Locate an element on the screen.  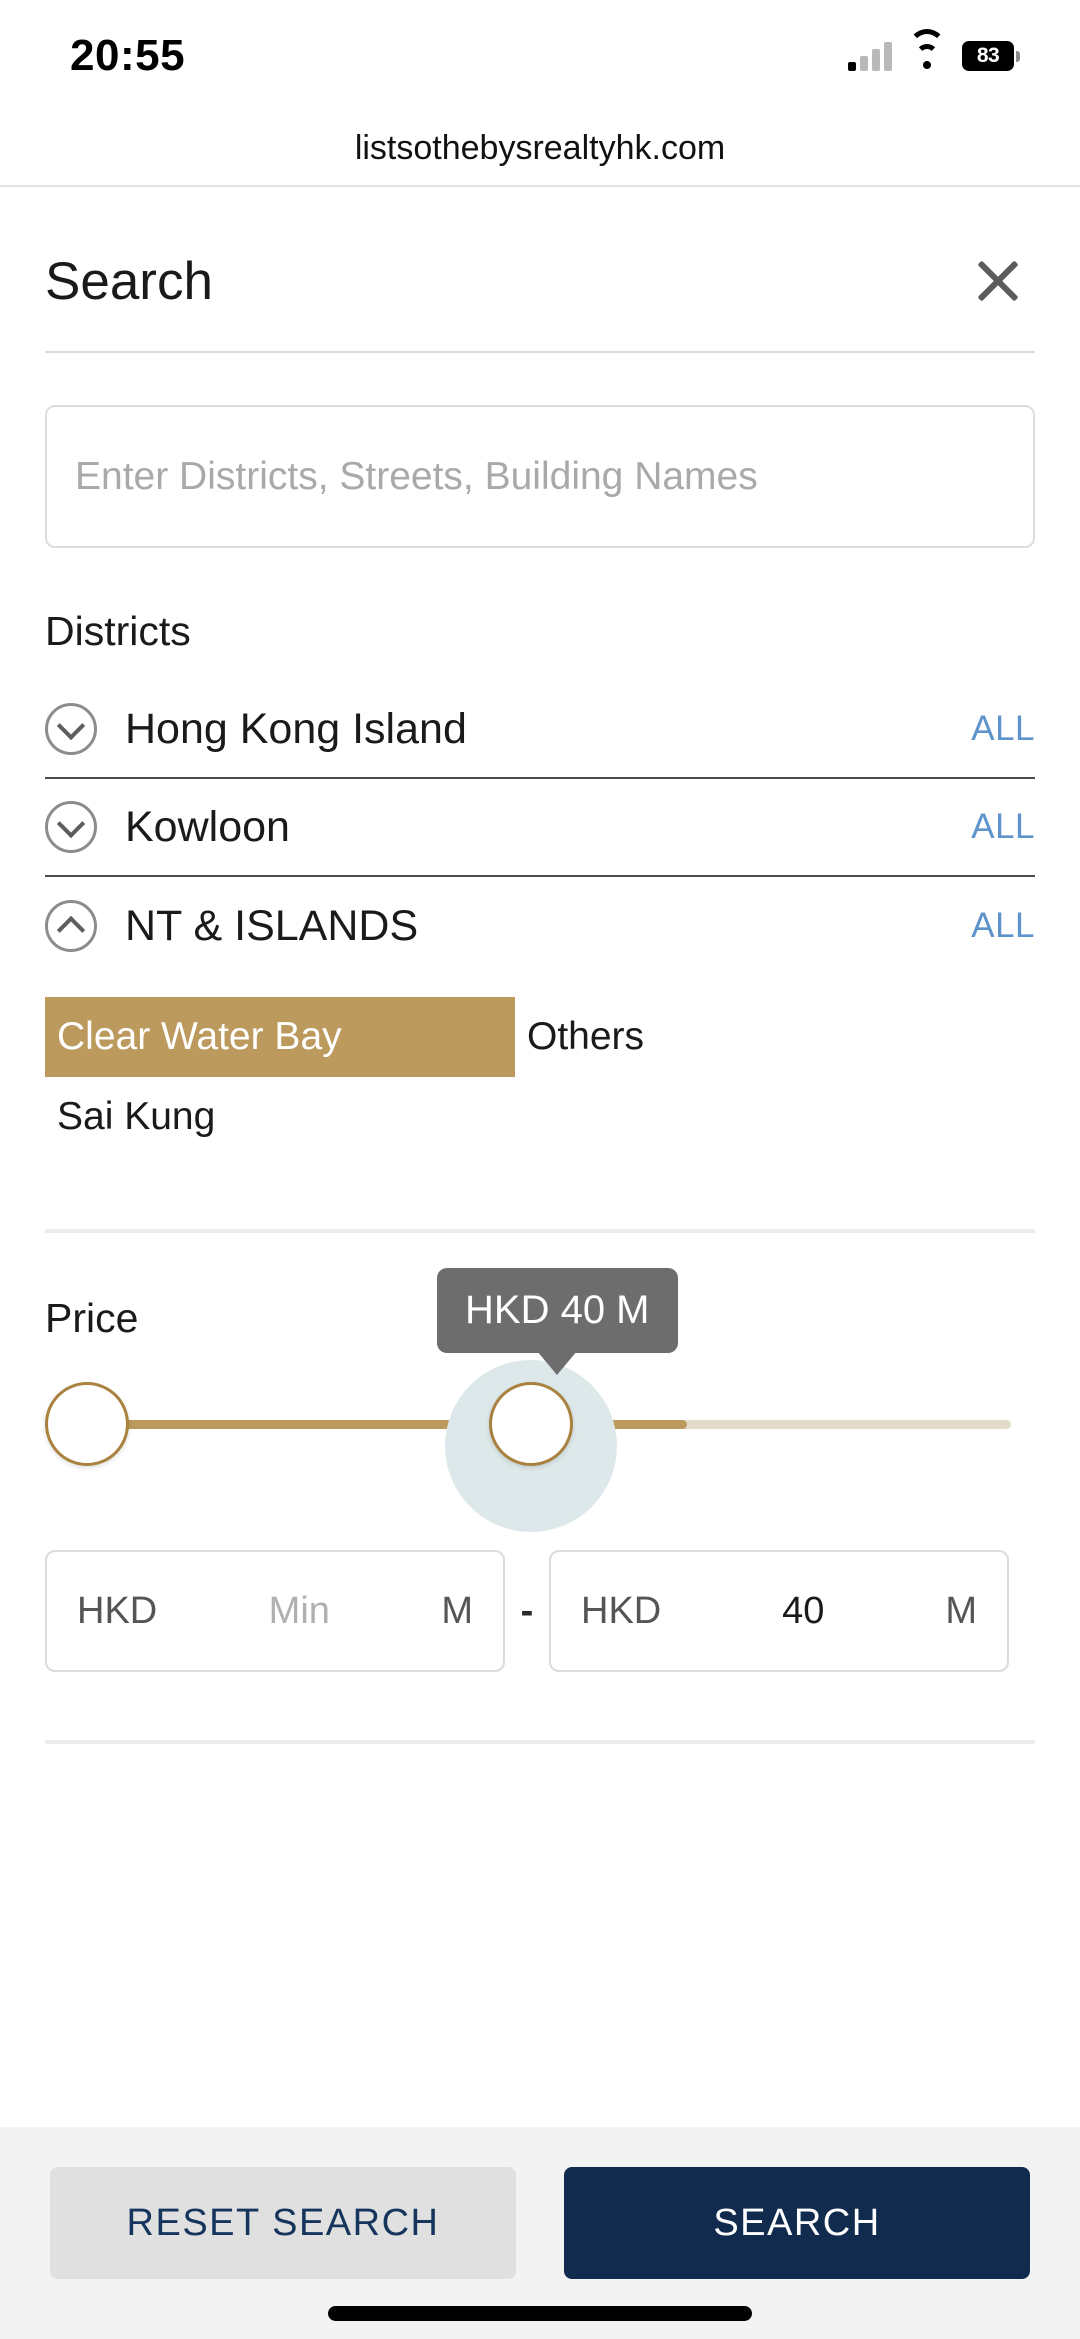
district-item-sai-kung: Sai Kung is located at coordinates (292, 1117).